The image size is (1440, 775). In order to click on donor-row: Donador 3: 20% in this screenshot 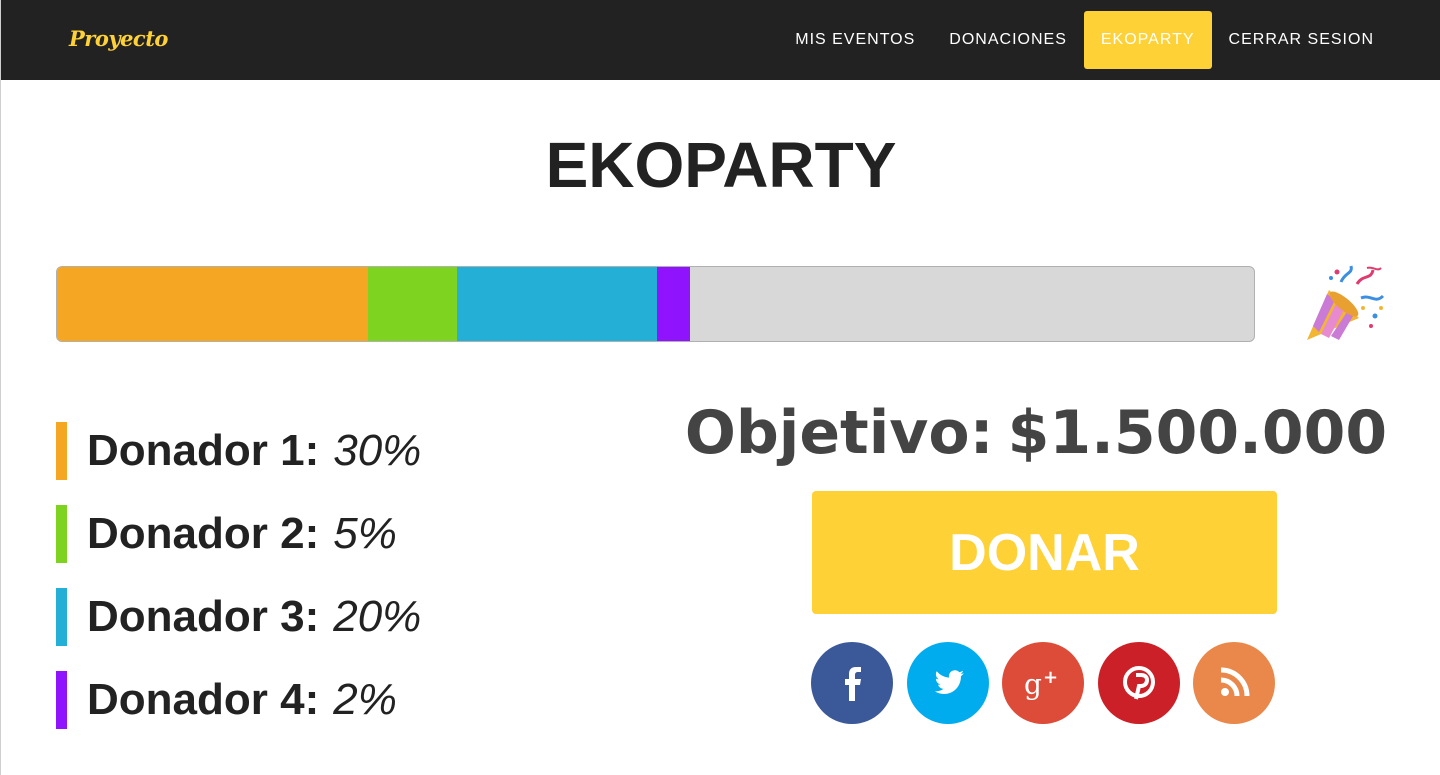, I will do `click(238, 617)`.